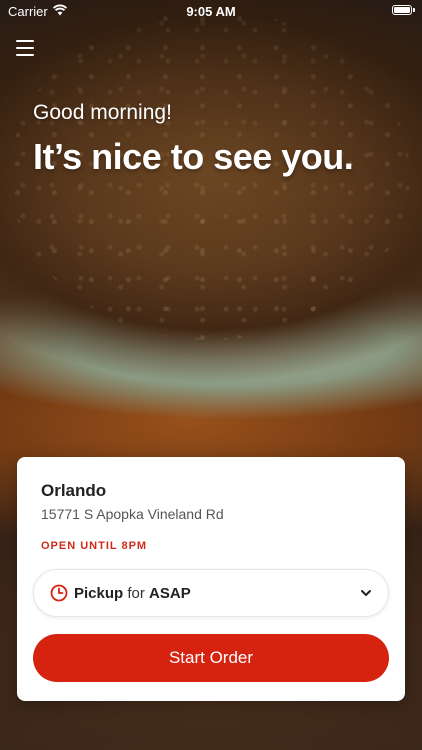 The height and width of the screenshot is (750, 422). Describe the element at coordinates (94, 546) in the screenshot. I see `store-hours-badge: OPEN UNTIL 8PM` at that location.